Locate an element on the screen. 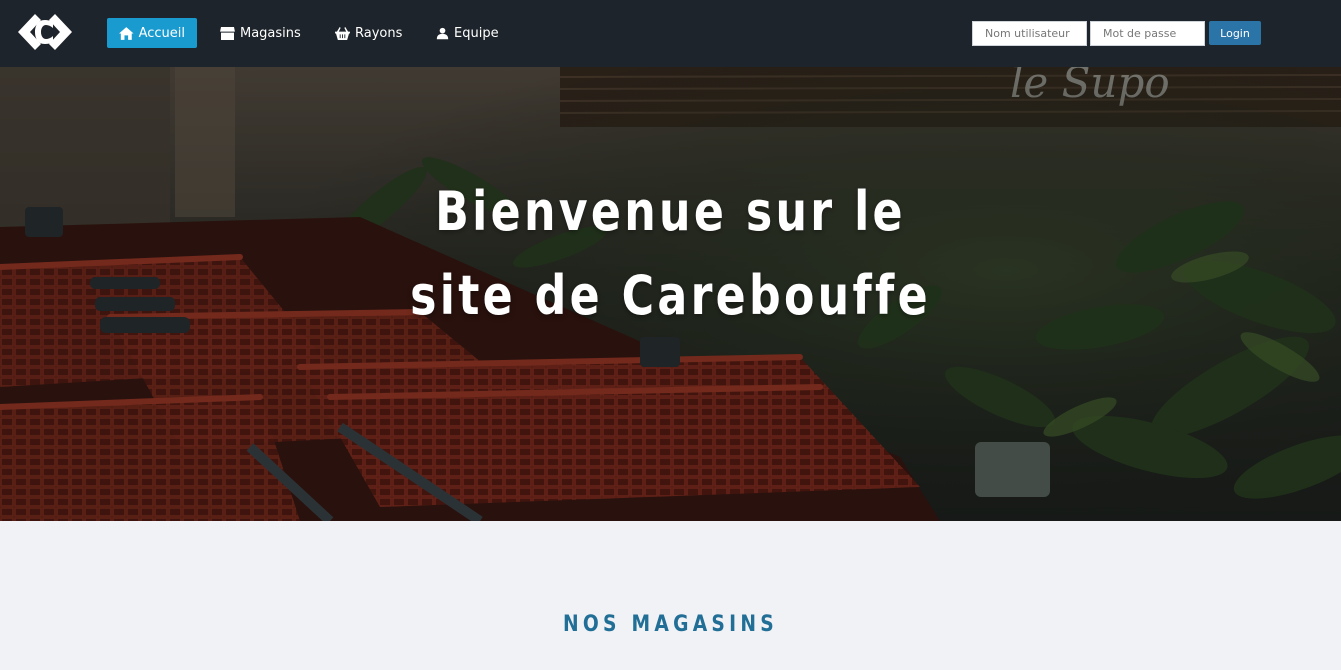 The height and width of the screenshot is (670, 1341). nav-magasins: Magasins is located at coordinates (260, 33).